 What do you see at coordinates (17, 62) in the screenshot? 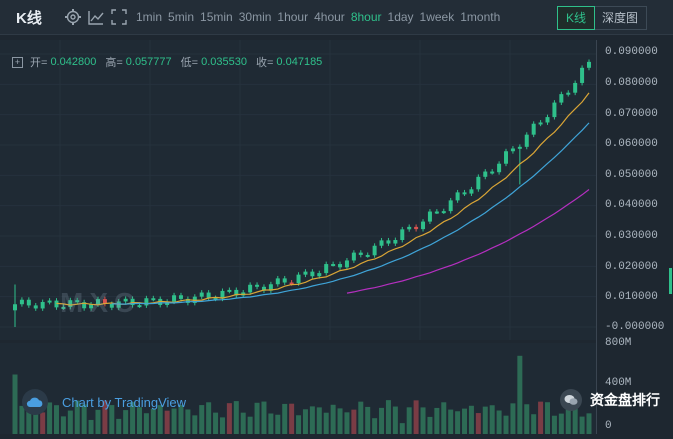
I see `expand-legend-icon: +` at bounding box center [17, 62].